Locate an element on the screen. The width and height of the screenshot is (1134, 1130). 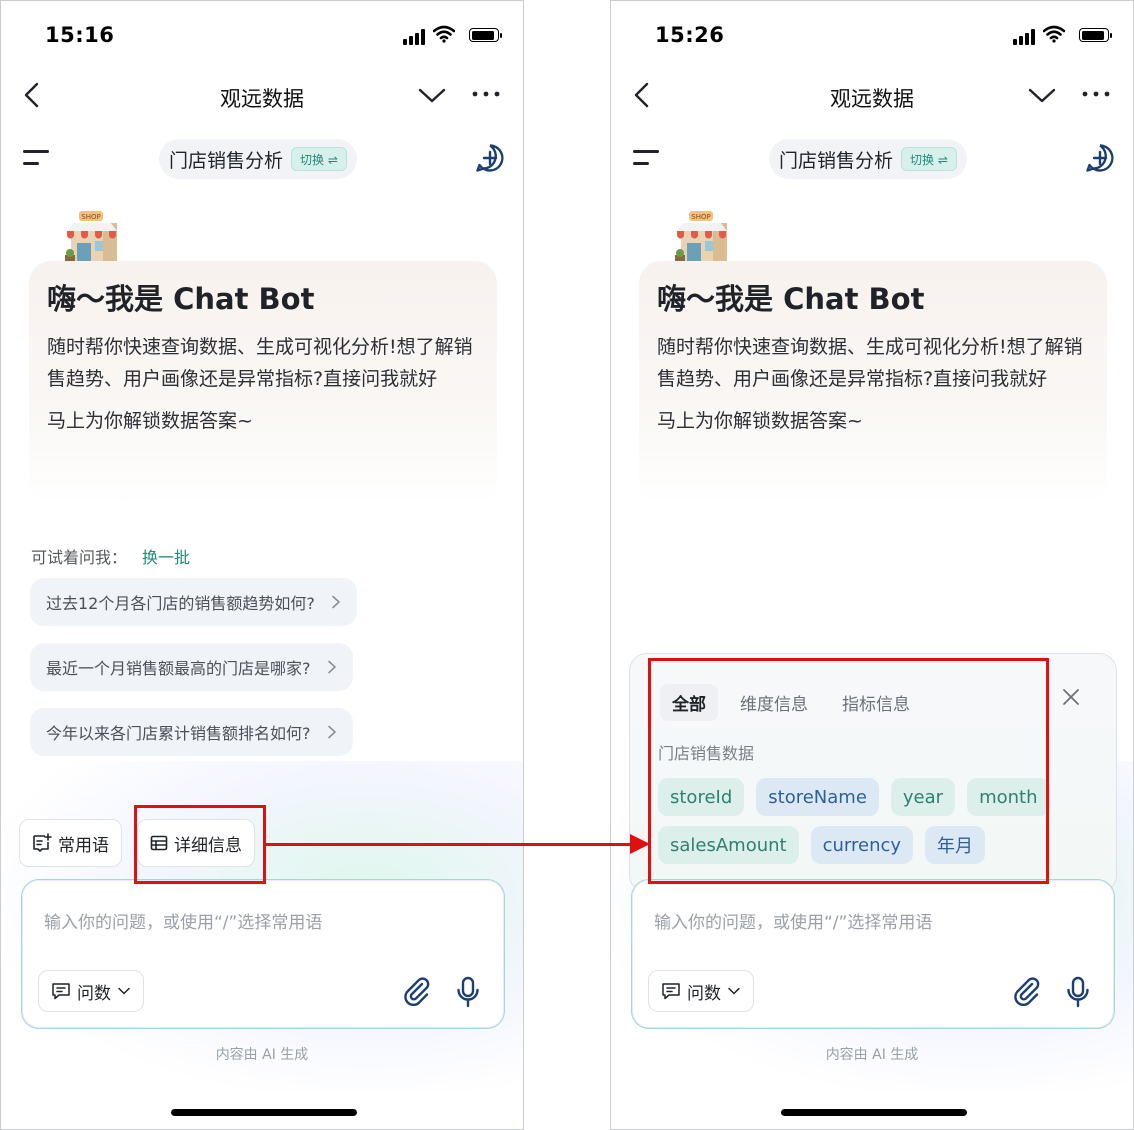
annotation-arrow is located at coordinates (449, 844).